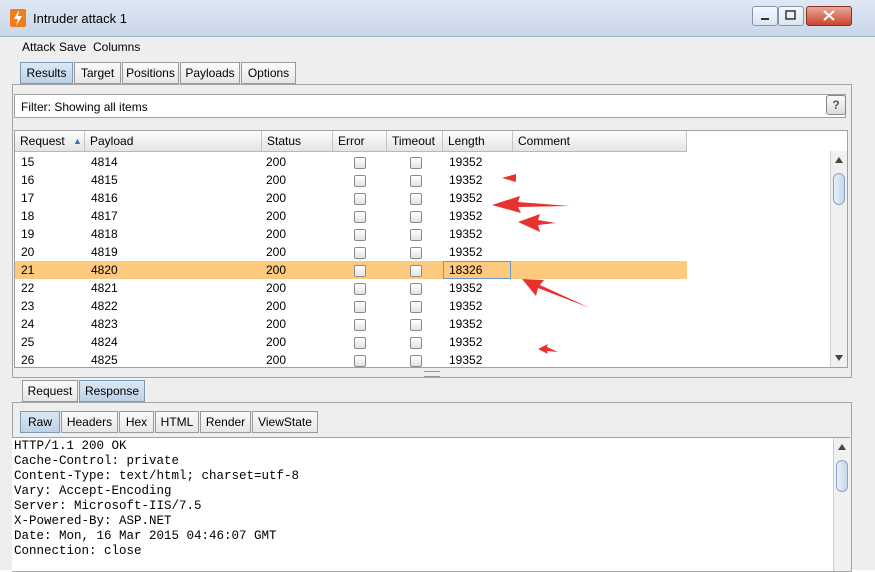  Describe the element at coordinates (297, 141) in the screenshot. I see `column-status: Status` at that location.